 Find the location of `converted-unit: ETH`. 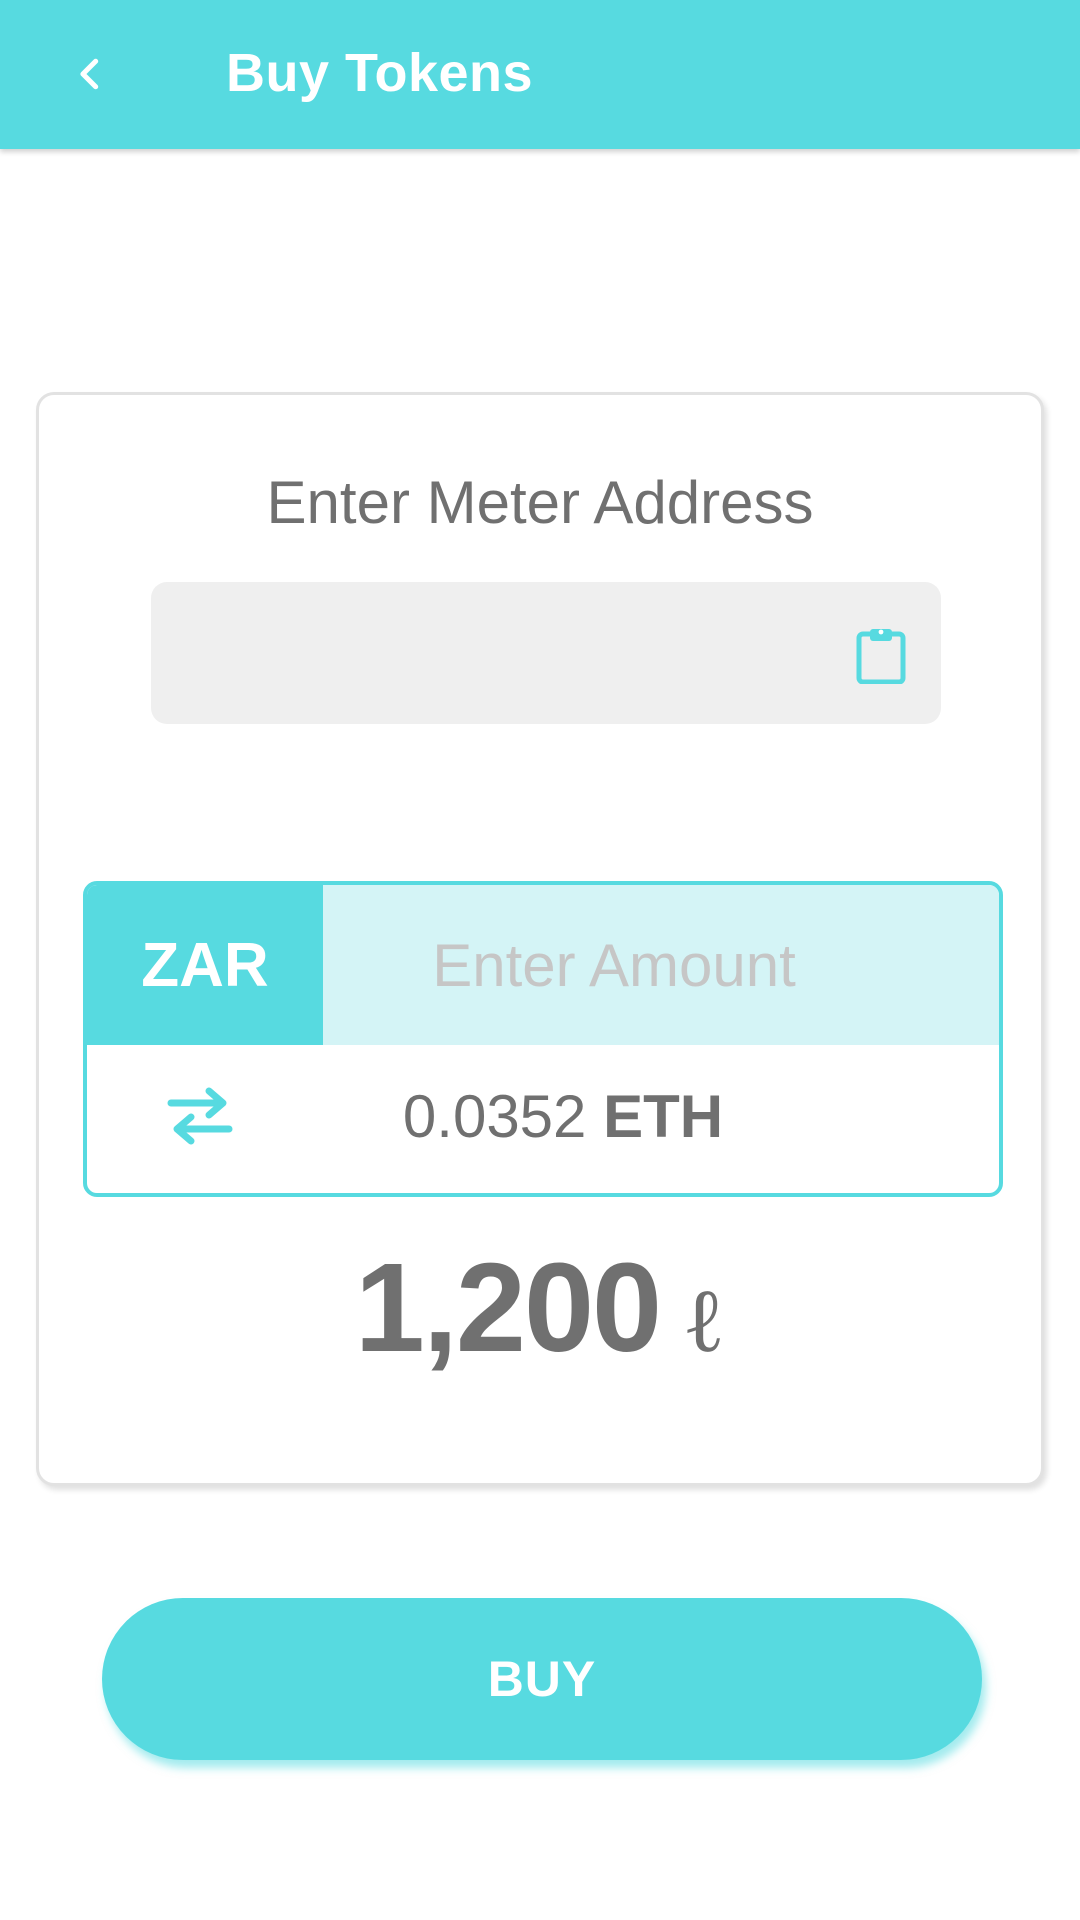

converted-unit: ETH is located at coordinates (663, 1116).